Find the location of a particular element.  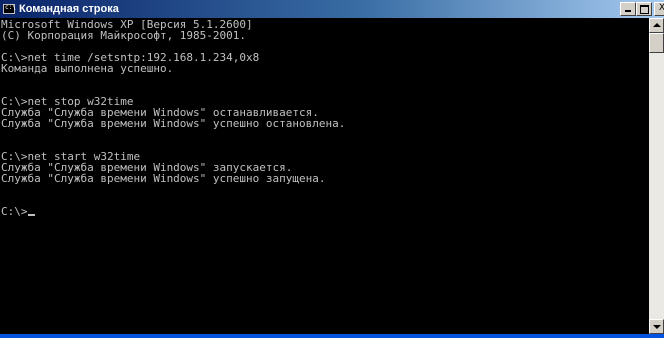

console-icon: c:\ is located at coordinates (9, 9).